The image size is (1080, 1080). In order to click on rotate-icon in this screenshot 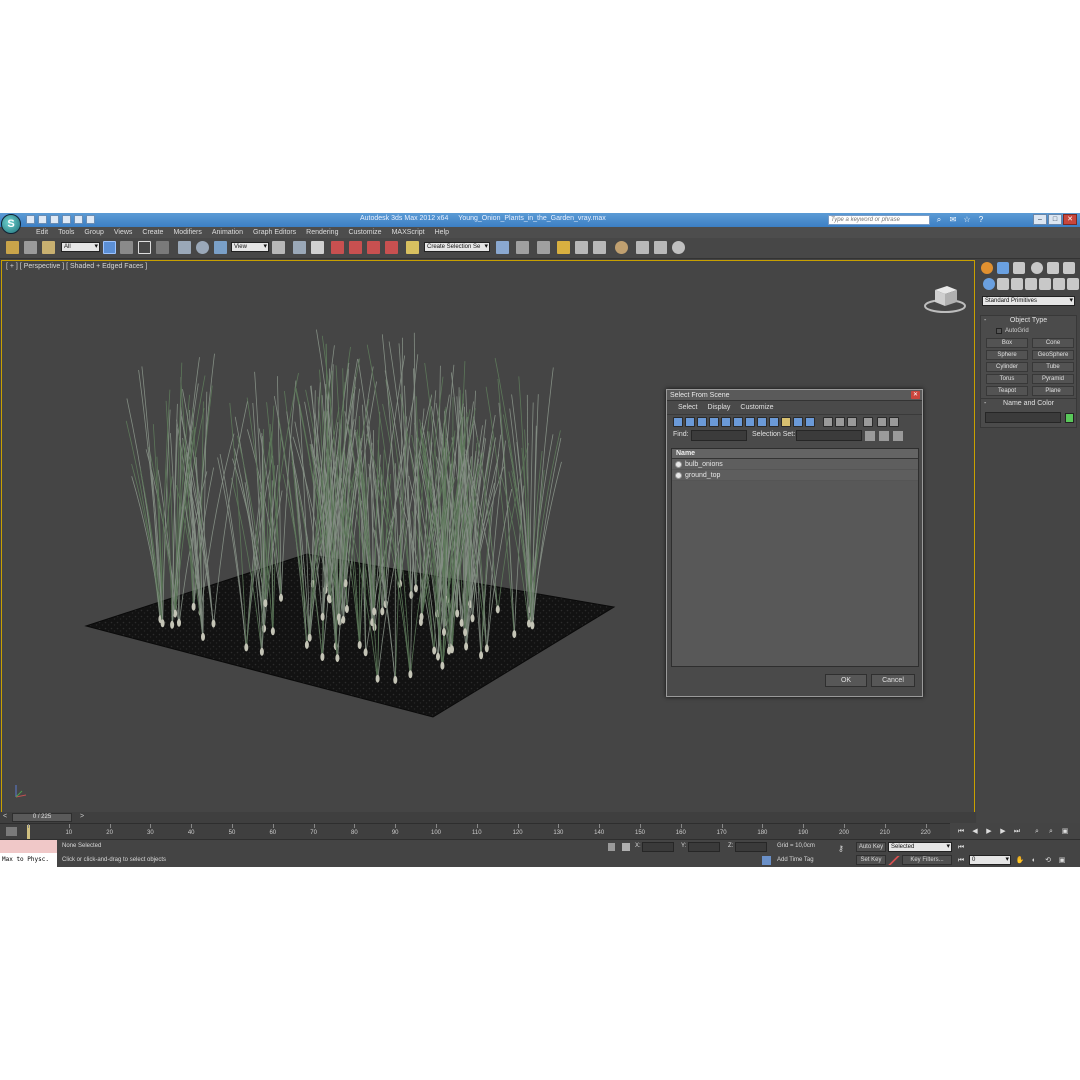, I will do `click(202, 247)`.